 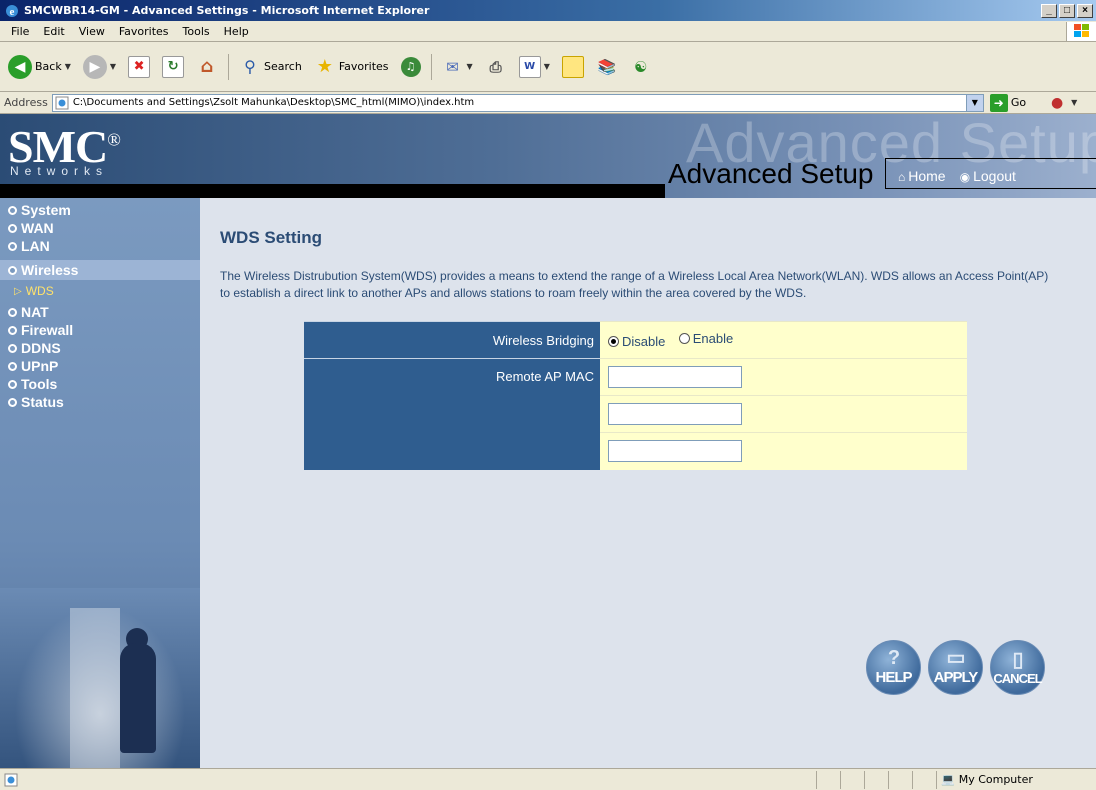 I want to click on wireless-bridging-label: Wireless Bridging, so click(x=452, y=340).